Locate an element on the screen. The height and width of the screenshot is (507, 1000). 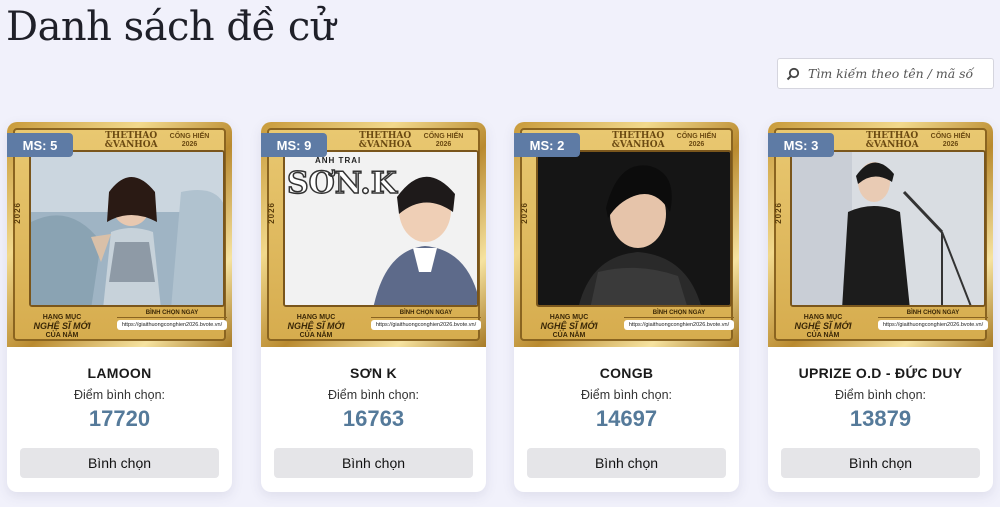
candidate-name: SƠN K is located at coordinates (373, 373).